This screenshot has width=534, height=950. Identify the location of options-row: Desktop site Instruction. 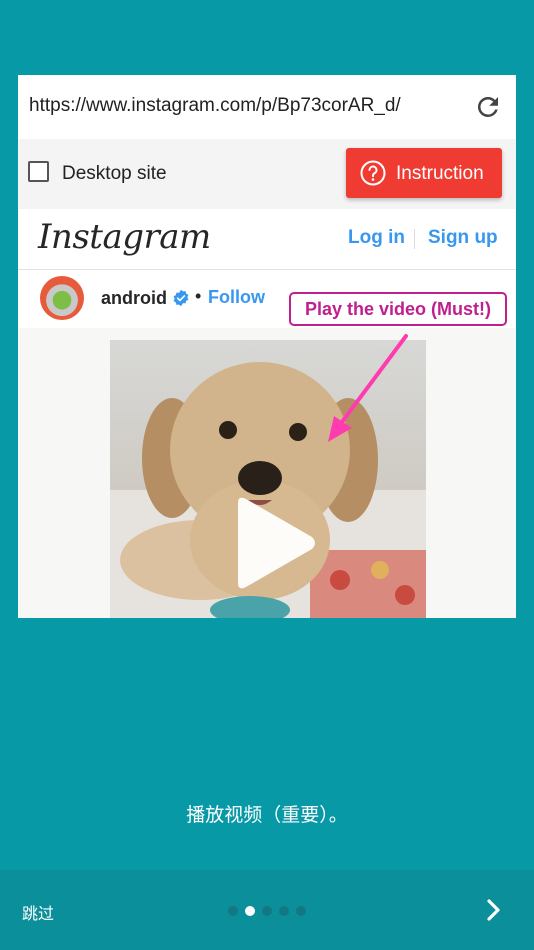
(267, 174).